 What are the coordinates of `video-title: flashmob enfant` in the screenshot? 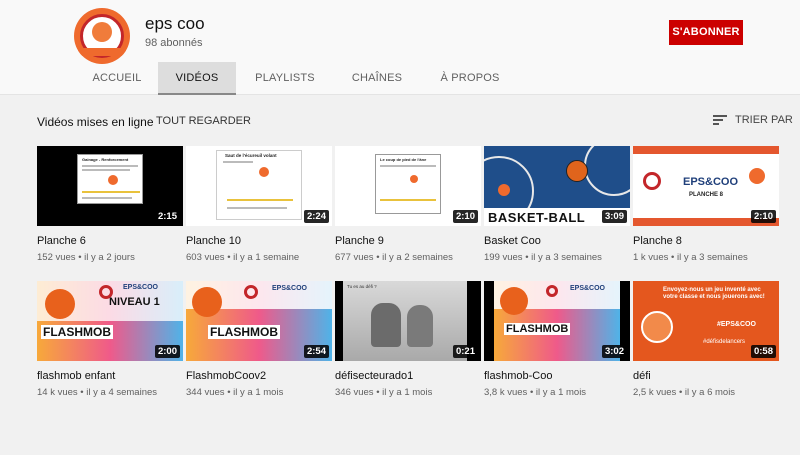 It's located at (76, 376).